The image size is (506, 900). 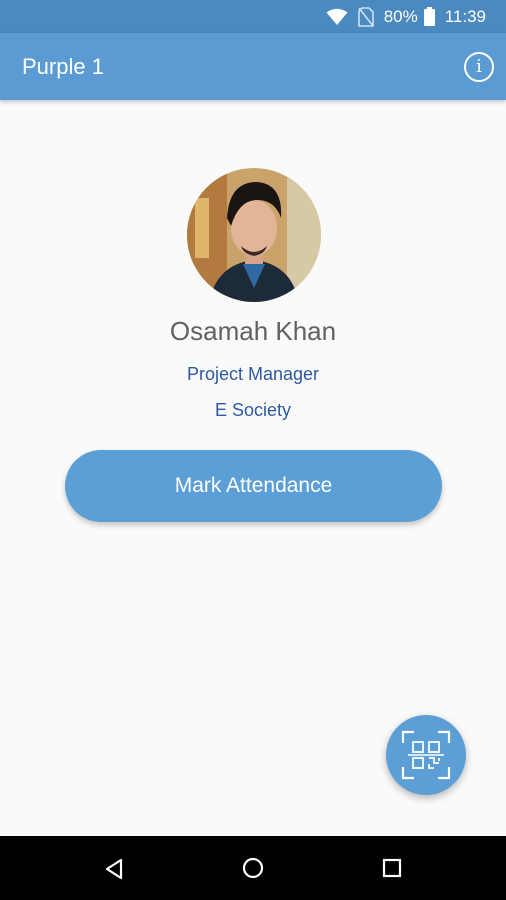 I want to click on info-icon: i, so click(x=479, y=66).